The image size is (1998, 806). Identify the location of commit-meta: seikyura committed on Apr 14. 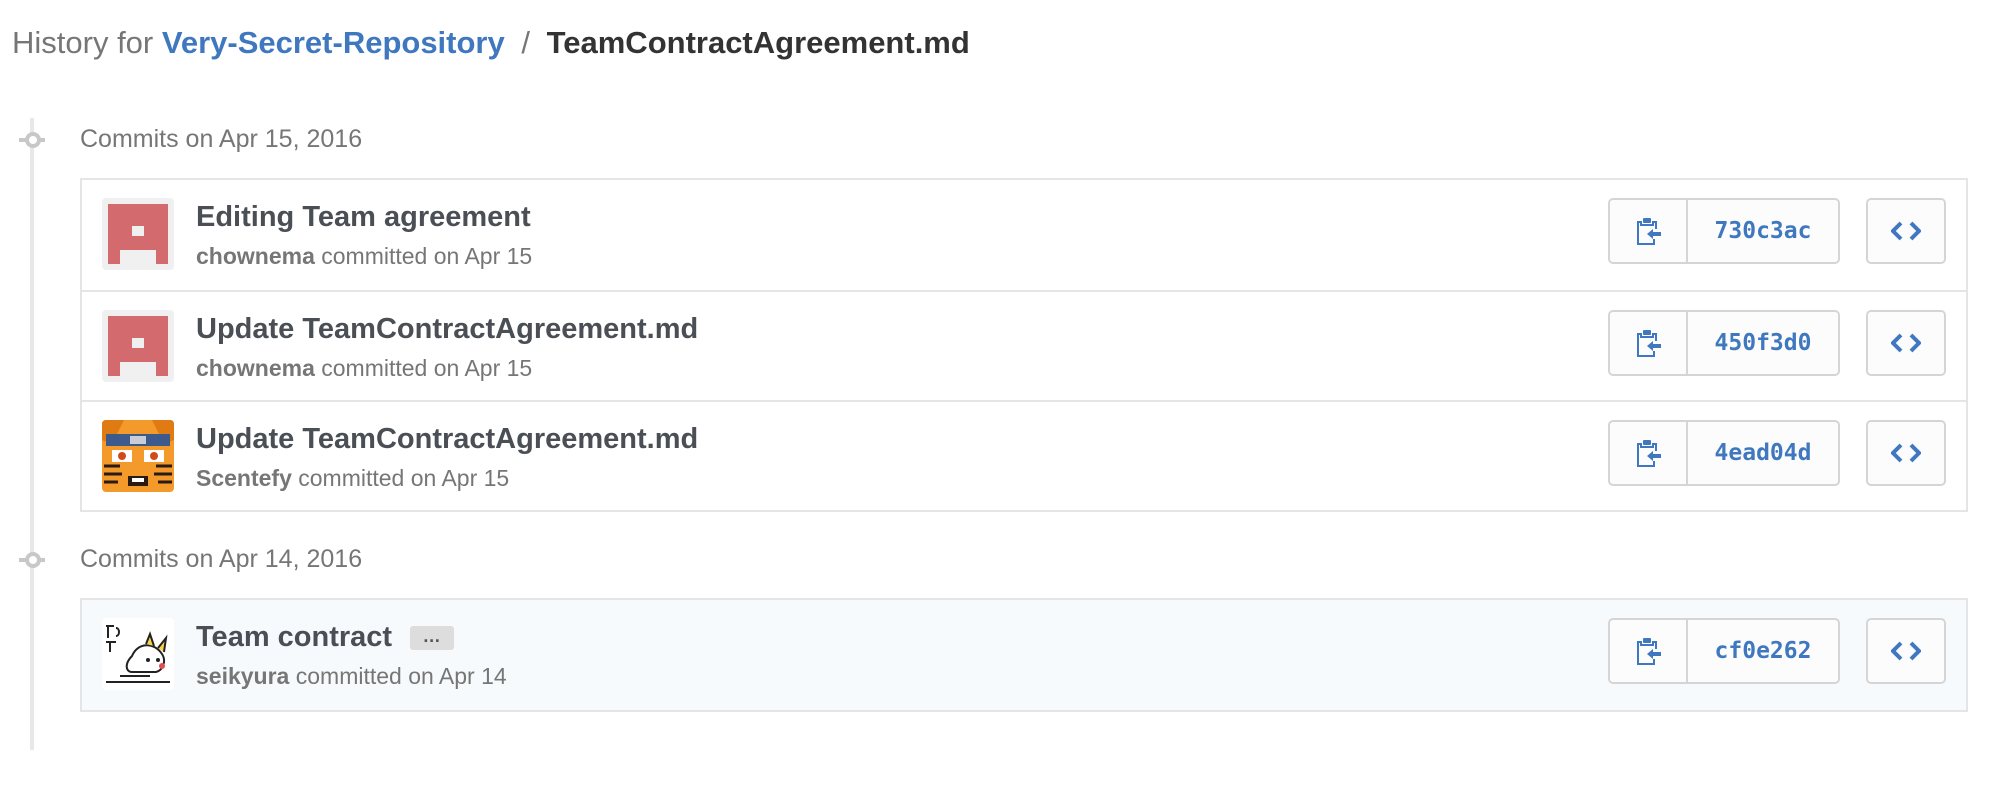
(351, 676).